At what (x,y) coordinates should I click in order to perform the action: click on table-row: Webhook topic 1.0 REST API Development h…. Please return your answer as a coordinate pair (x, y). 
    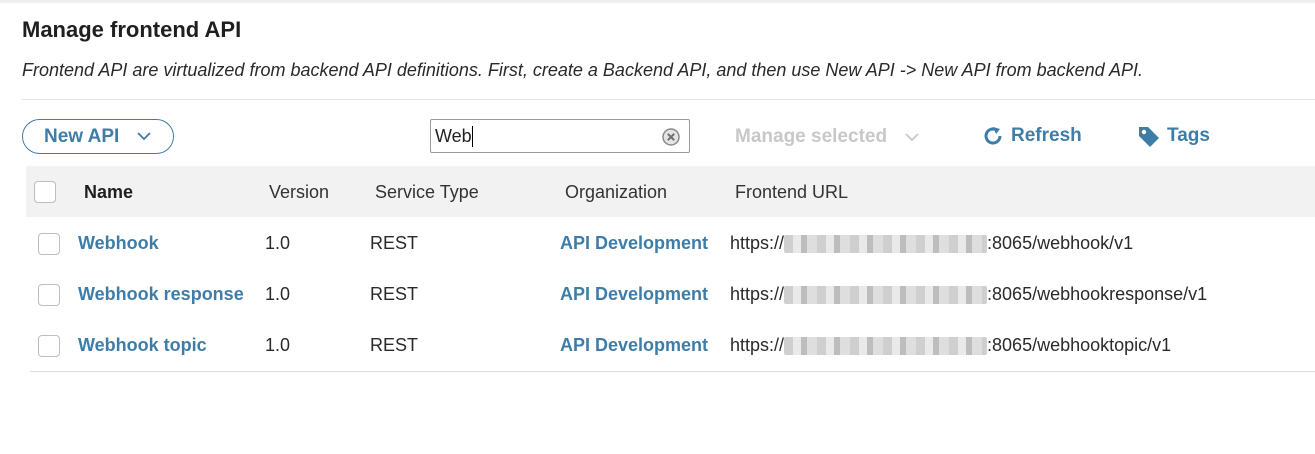
    Looking at the image, I should click on (670, 345).